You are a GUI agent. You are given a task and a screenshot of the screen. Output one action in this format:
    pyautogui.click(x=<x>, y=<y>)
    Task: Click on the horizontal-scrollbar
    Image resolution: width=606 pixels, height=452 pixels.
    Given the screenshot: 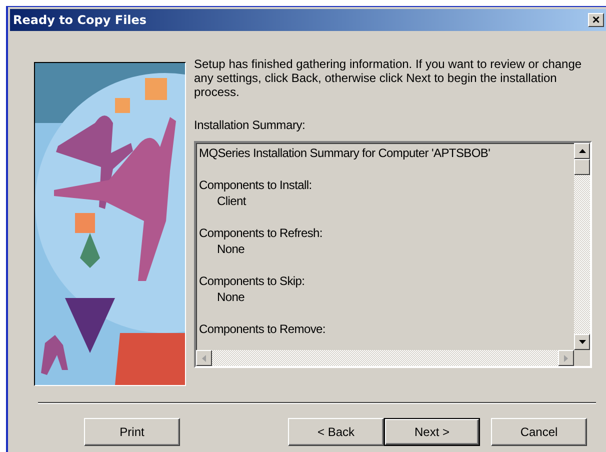 What is the action you would take?
    pyautogui.click(x=385, y=358)
    